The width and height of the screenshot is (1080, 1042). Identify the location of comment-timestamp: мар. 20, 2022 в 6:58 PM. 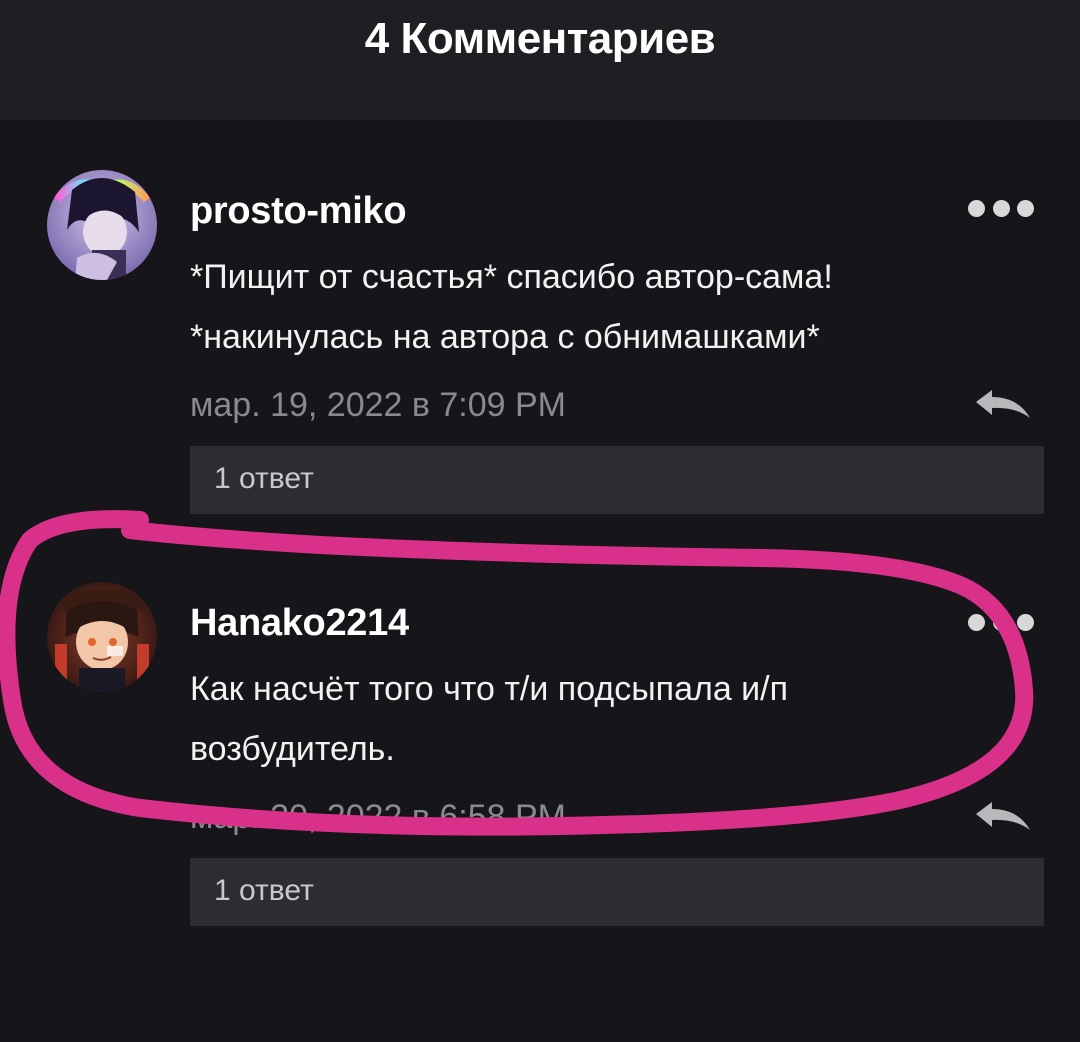
(378, 817).